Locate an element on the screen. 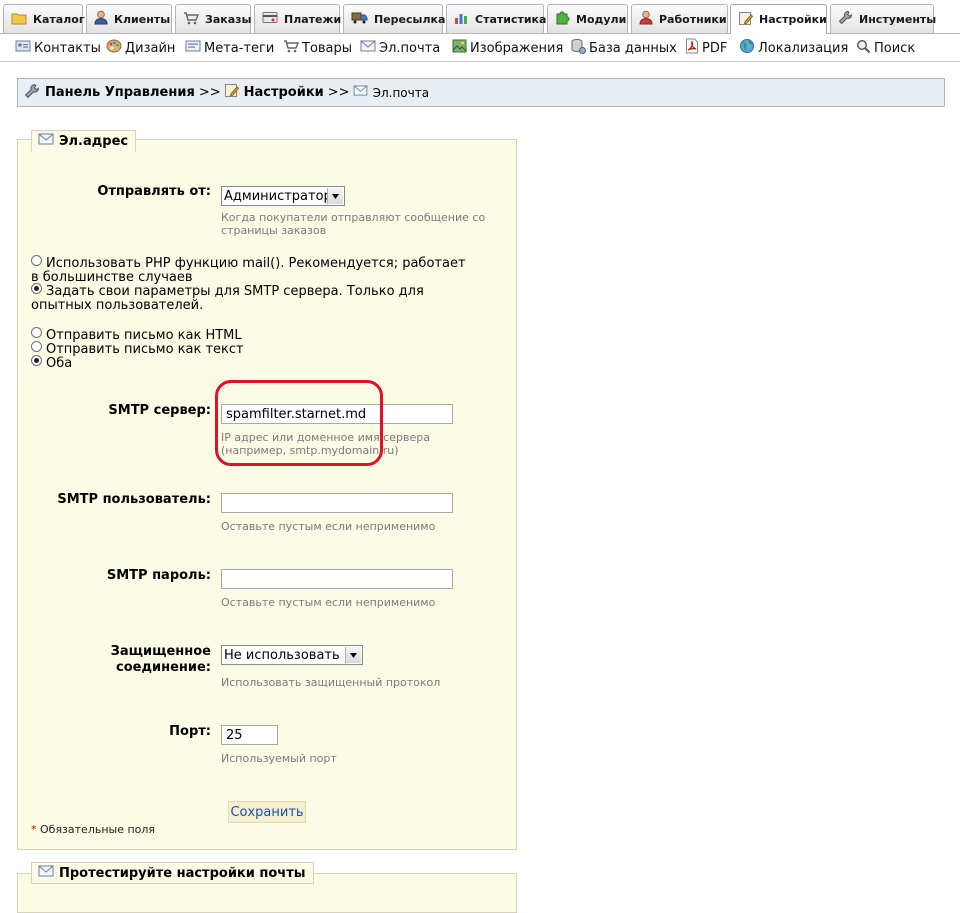 The image size is (960, 913). submenu-contacts: Контакты is located at coordinates (58, 48).